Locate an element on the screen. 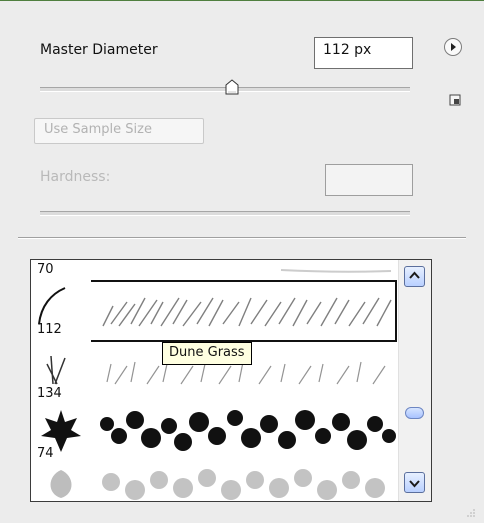 This screenshot has width=484, height=523. brush-size: 134 is located at coordinates (49, 393).